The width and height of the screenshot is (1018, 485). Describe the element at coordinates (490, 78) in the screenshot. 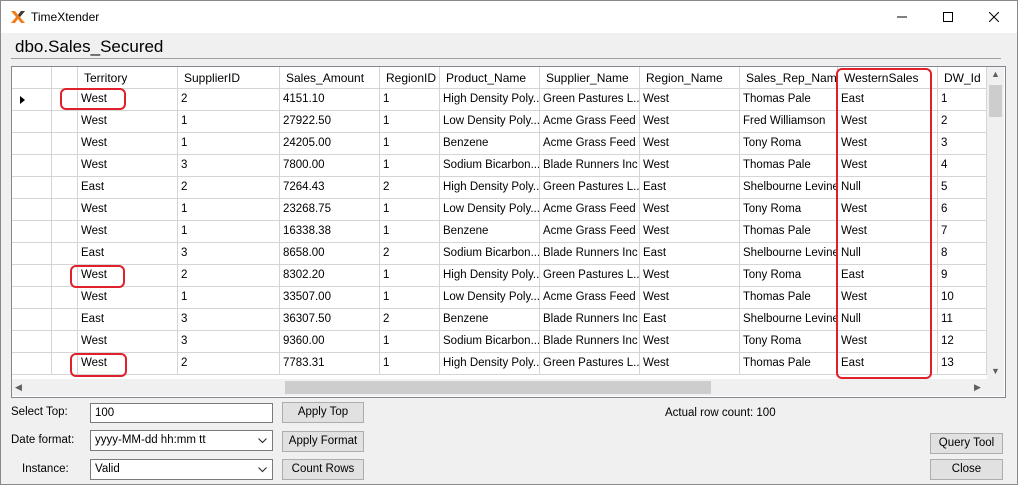

I see `column-header-product-name: Product_Name` at that location.